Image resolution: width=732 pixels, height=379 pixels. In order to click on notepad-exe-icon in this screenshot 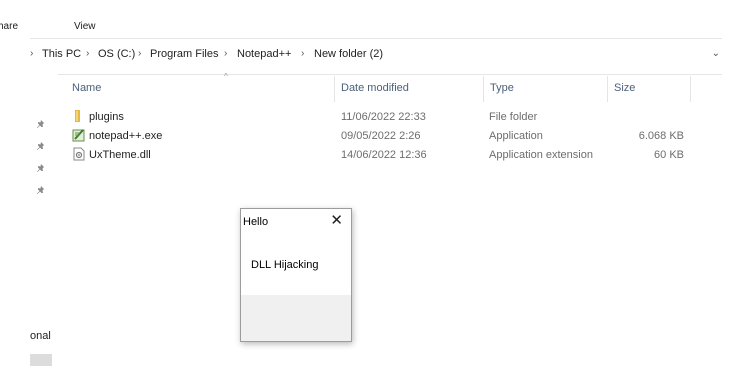, I will do `click(79, 135)`.